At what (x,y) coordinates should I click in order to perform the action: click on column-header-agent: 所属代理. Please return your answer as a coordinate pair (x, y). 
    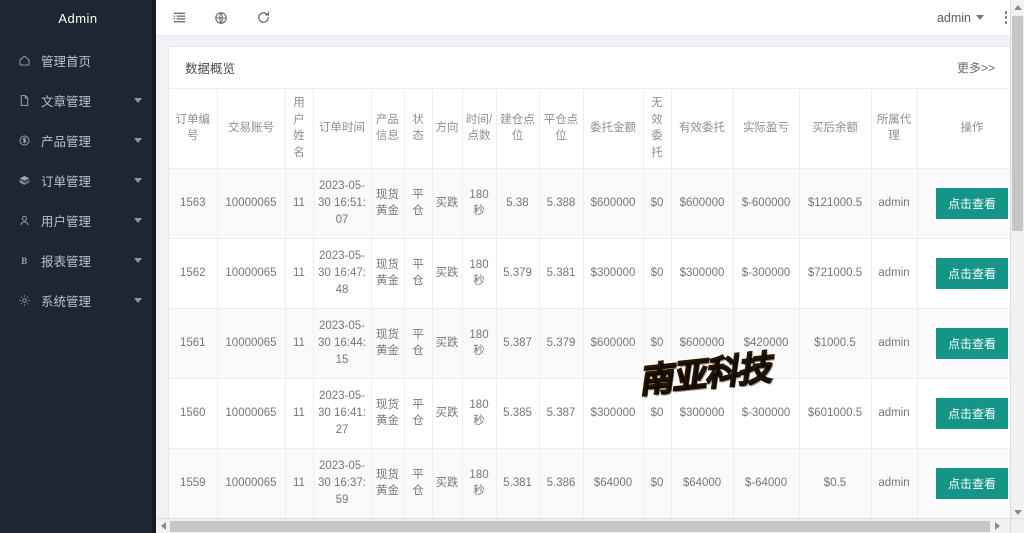
    Looking at the image, I should click on (894, 129).